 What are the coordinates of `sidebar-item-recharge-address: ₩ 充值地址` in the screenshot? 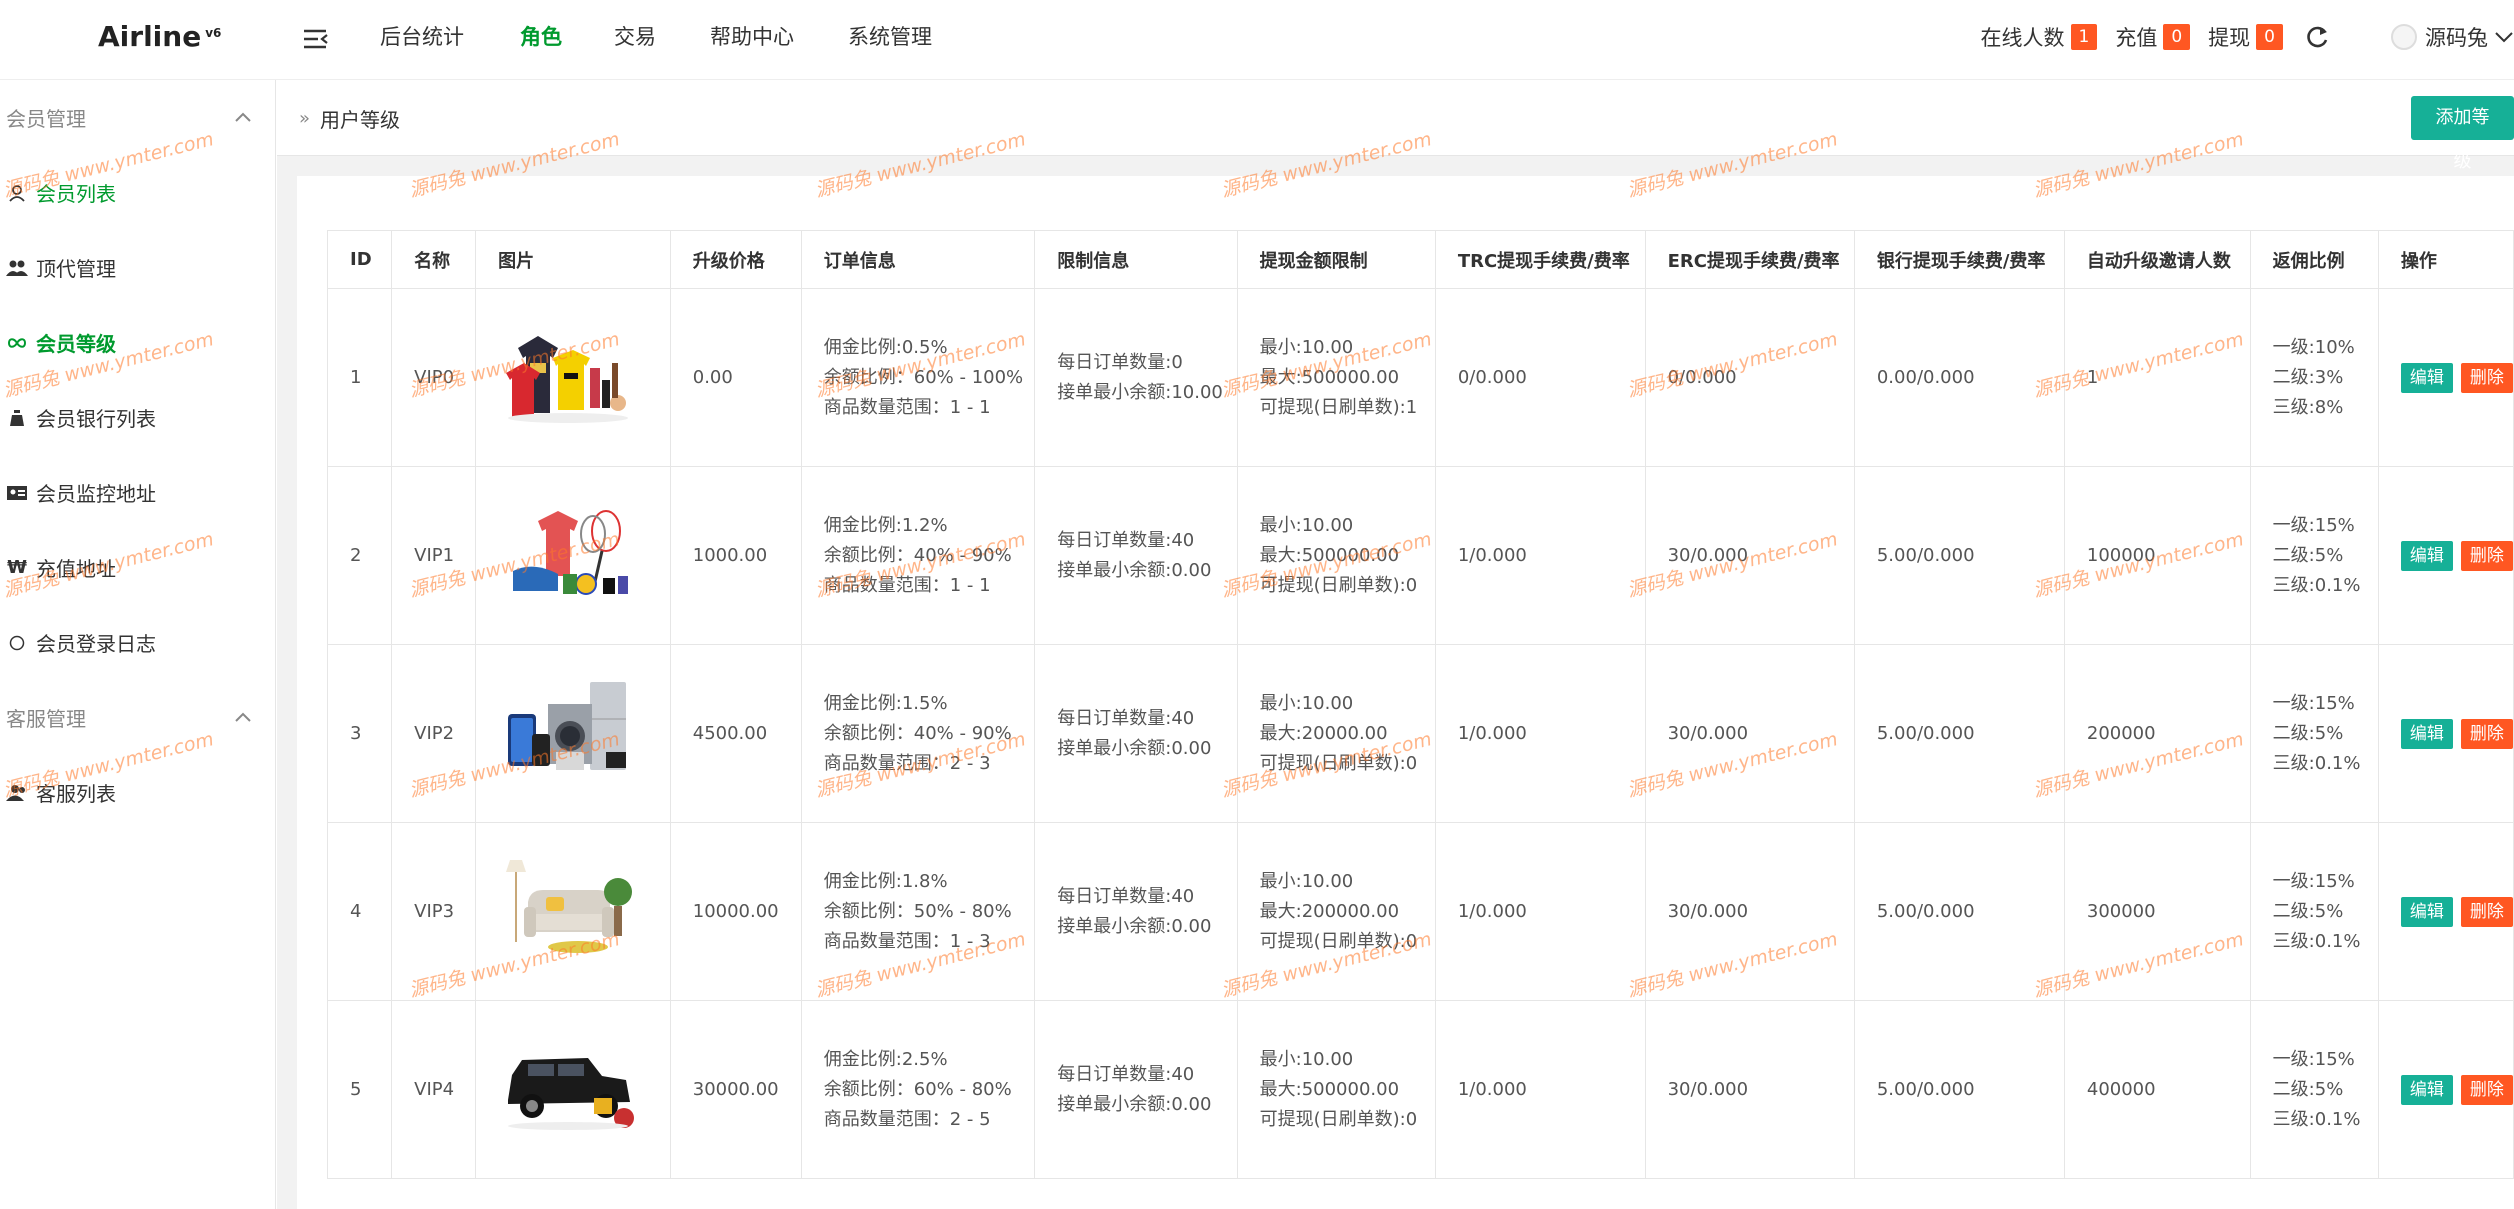 It's located at (61, 567).